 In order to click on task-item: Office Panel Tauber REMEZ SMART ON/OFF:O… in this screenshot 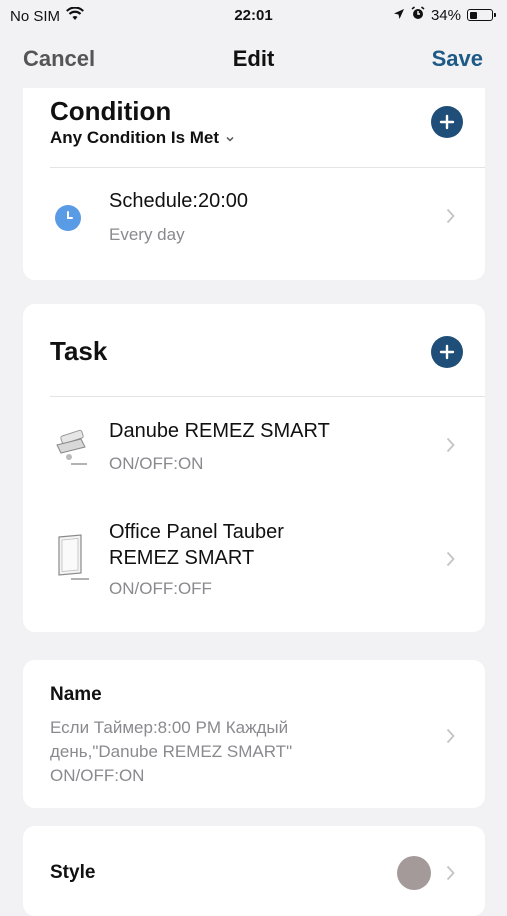, I will do `click(254, 564)`.